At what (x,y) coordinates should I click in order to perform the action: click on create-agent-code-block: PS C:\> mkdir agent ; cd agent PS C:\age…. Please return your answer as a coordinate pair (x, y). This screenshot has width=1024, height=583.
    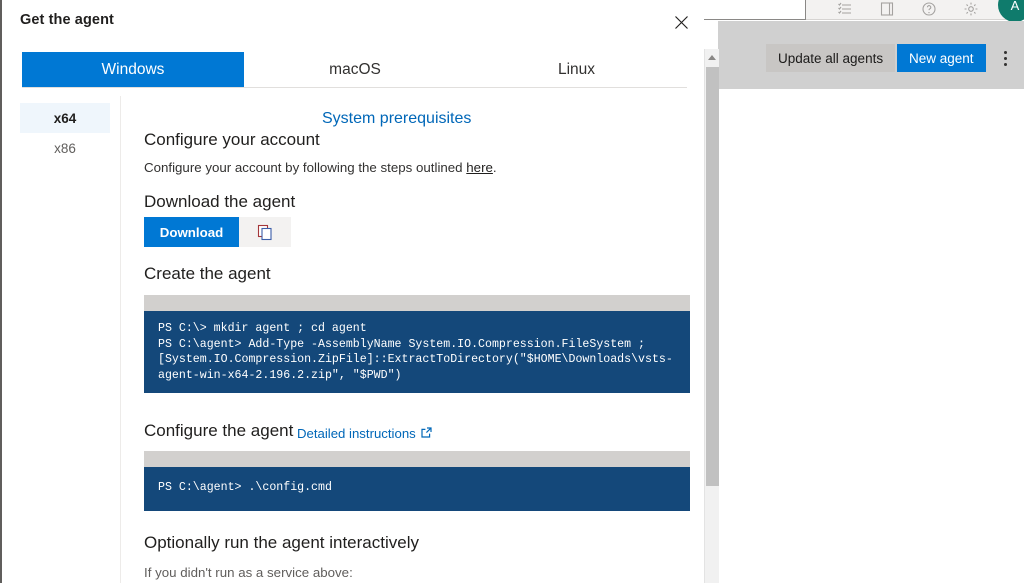
    Looking at the image, I should click on (417, 344).